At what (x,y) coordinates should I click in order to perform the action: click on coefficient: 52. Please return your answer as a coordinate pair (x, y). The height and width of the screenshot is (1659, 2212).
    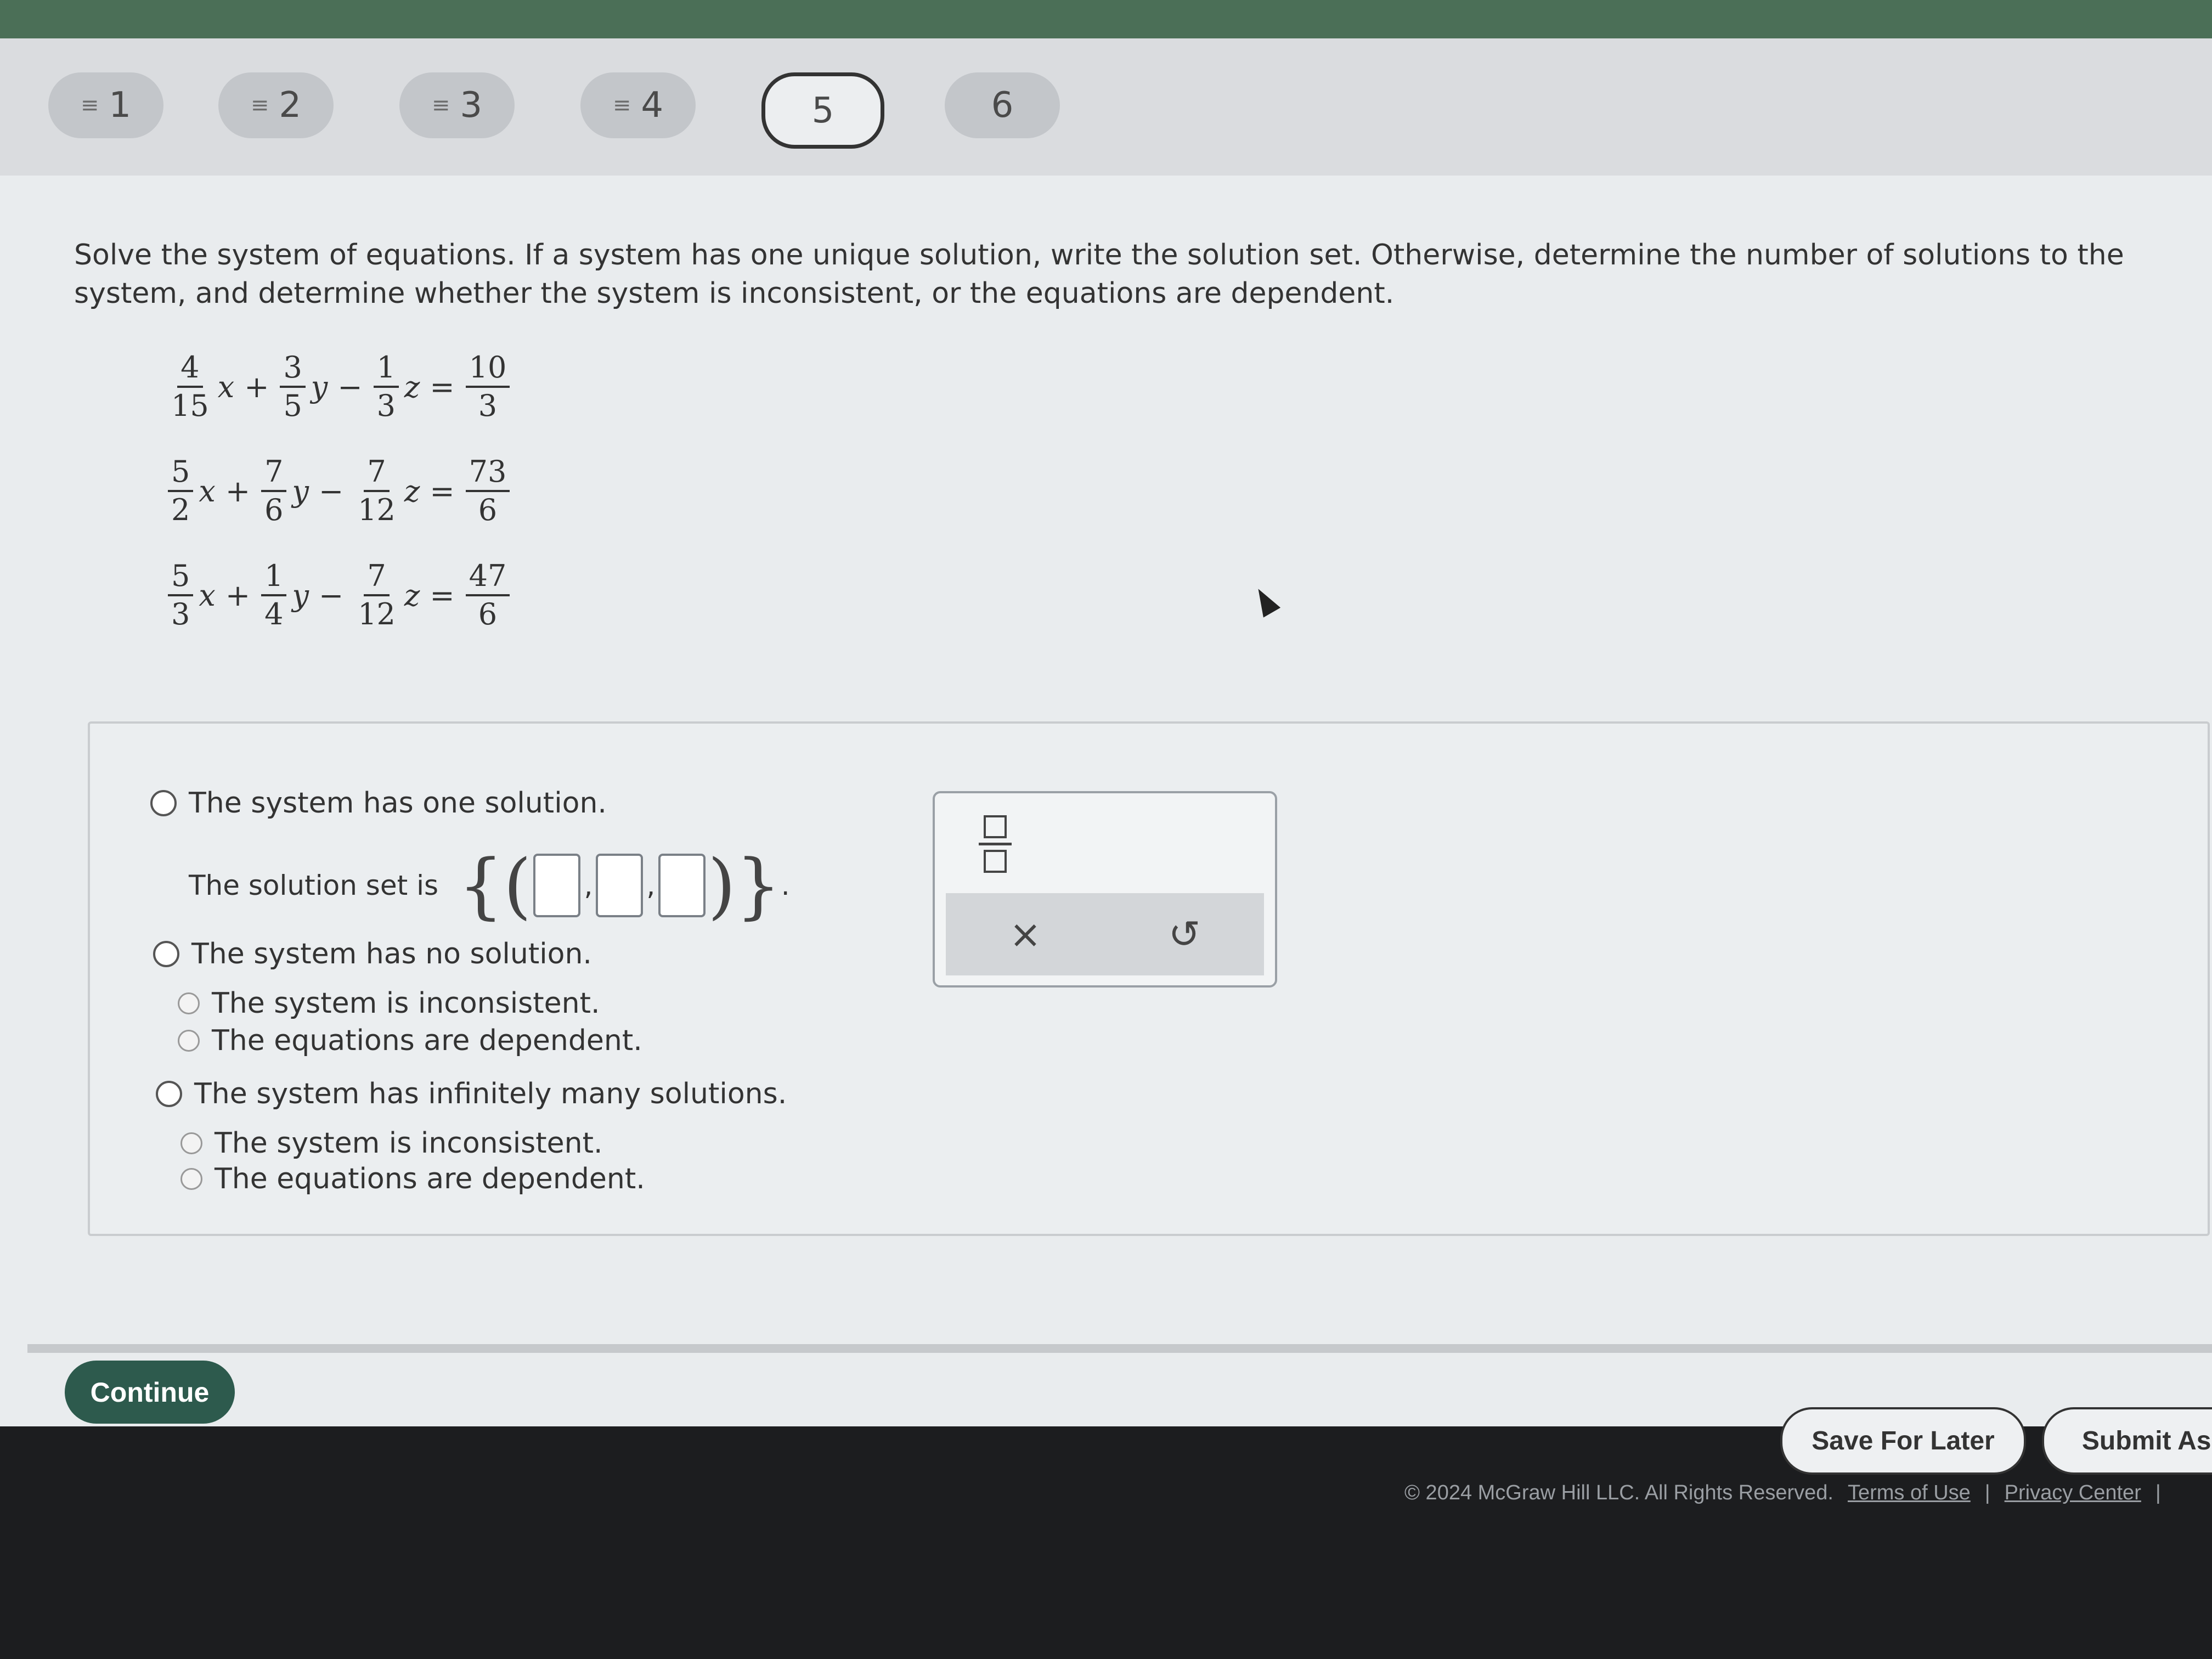
    Looking at the image, I should click on (181, 491).